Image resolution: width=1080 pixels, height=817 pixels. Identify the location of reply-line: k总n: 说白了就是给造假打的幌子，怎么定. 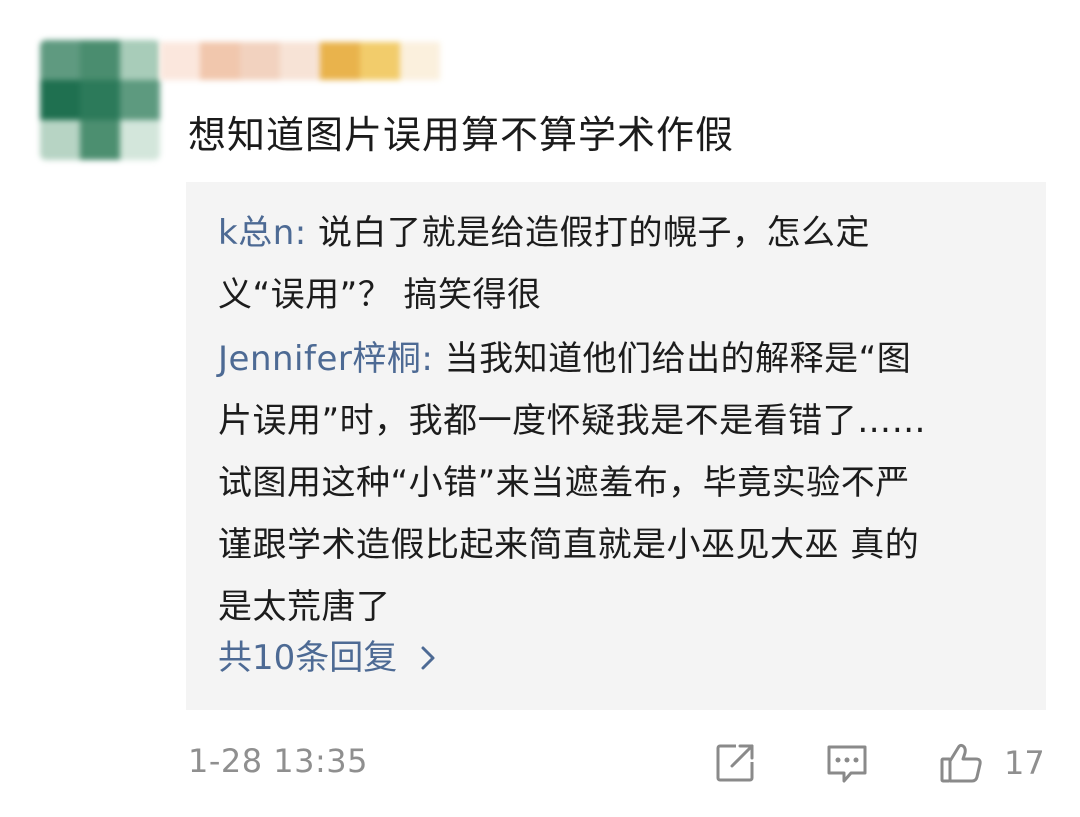
(618, 233).